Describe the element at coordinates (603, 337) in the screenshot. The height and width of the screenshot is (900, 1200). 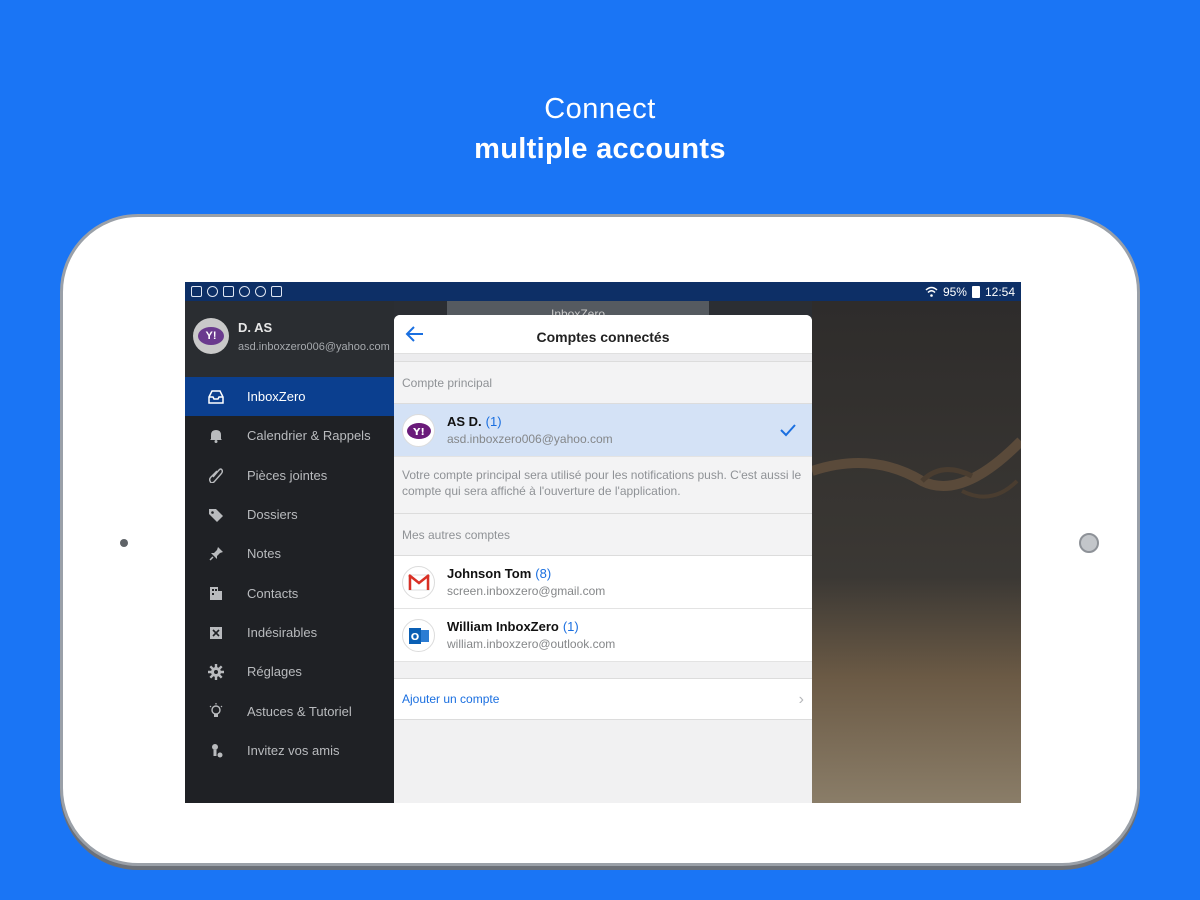
I see `dialog-title: Comptes connectés` at that location.